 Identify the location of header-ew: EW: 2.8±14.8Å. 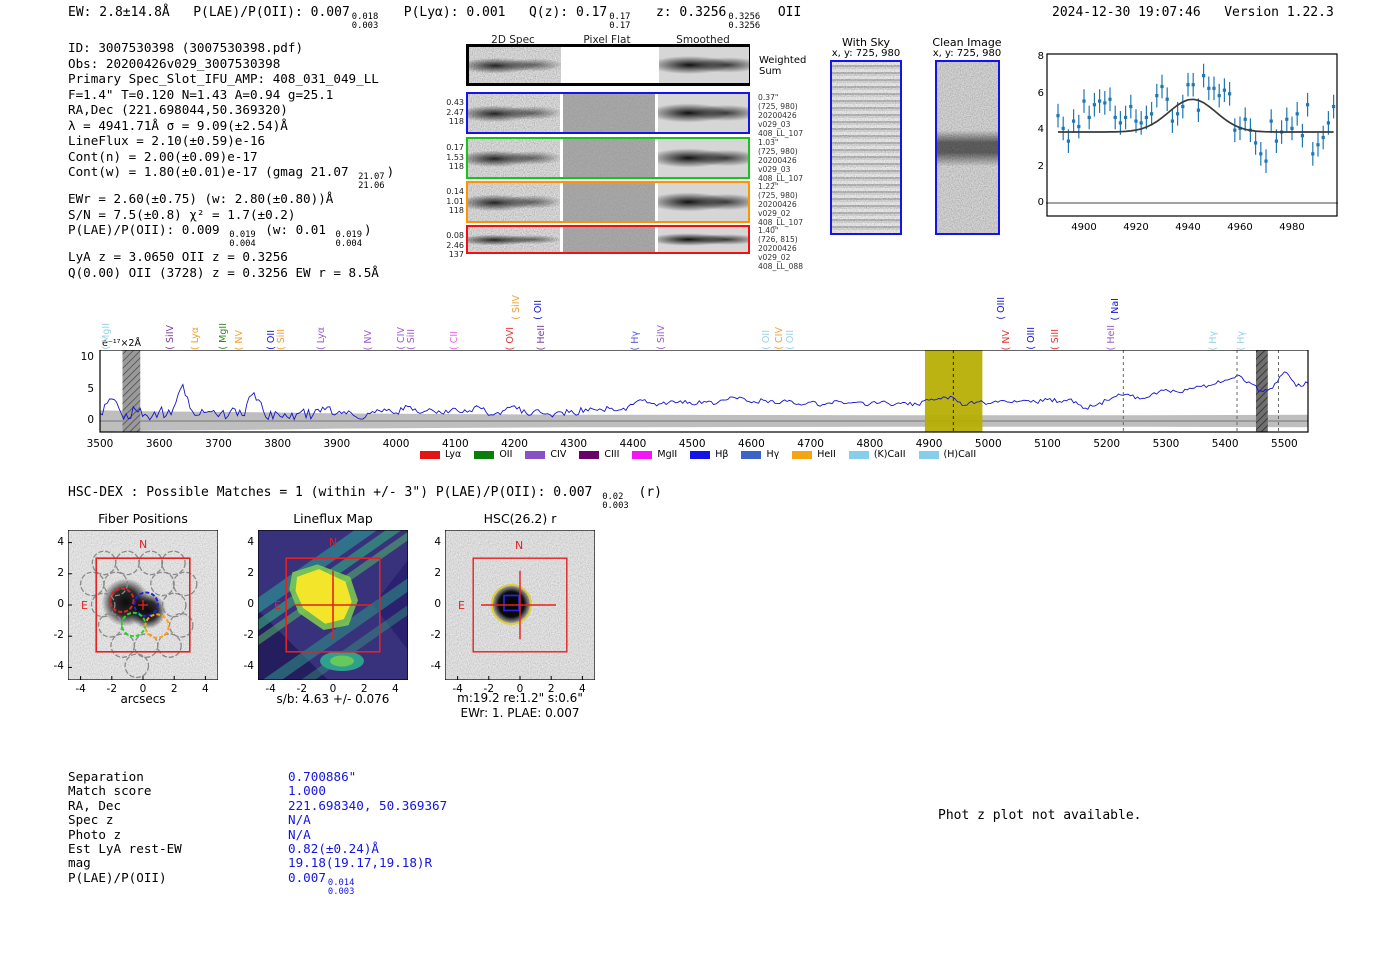
(119, 12).